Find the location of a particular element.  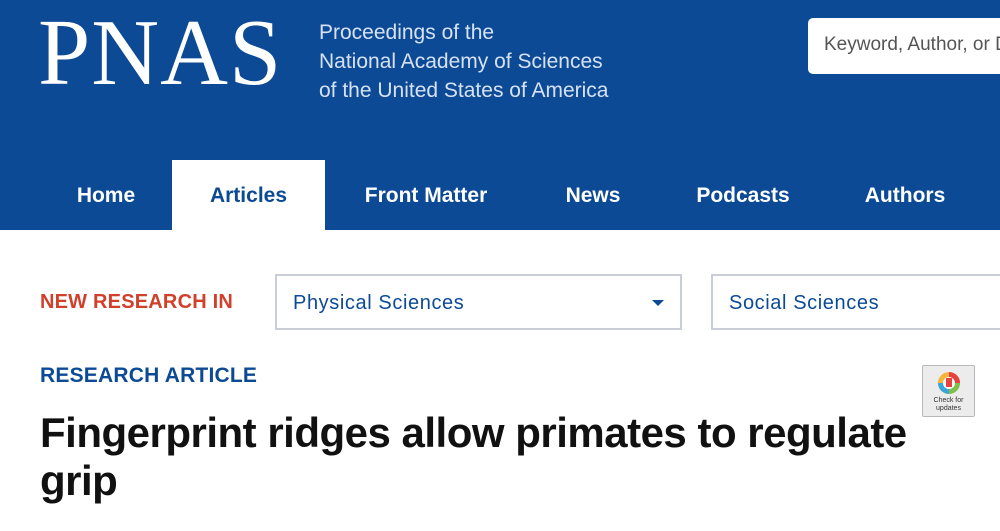

article-type-label: RESEARCH ARTICLE is located at coordinates (149, 375).